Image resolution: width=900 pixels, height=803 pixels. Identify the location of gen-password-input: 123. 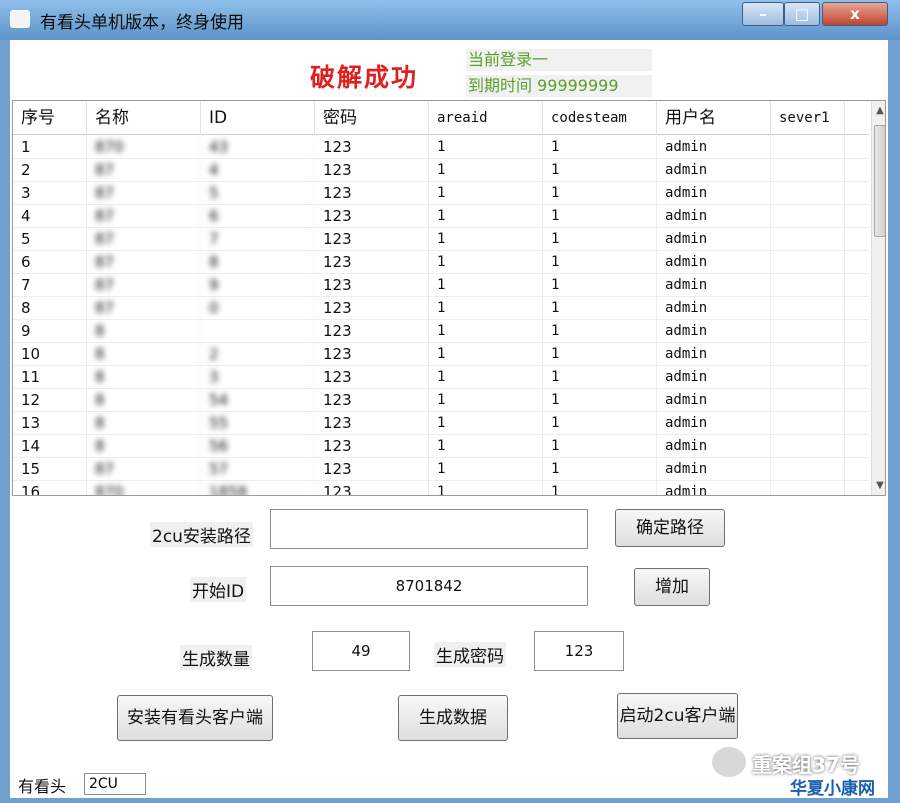
(579, 651).